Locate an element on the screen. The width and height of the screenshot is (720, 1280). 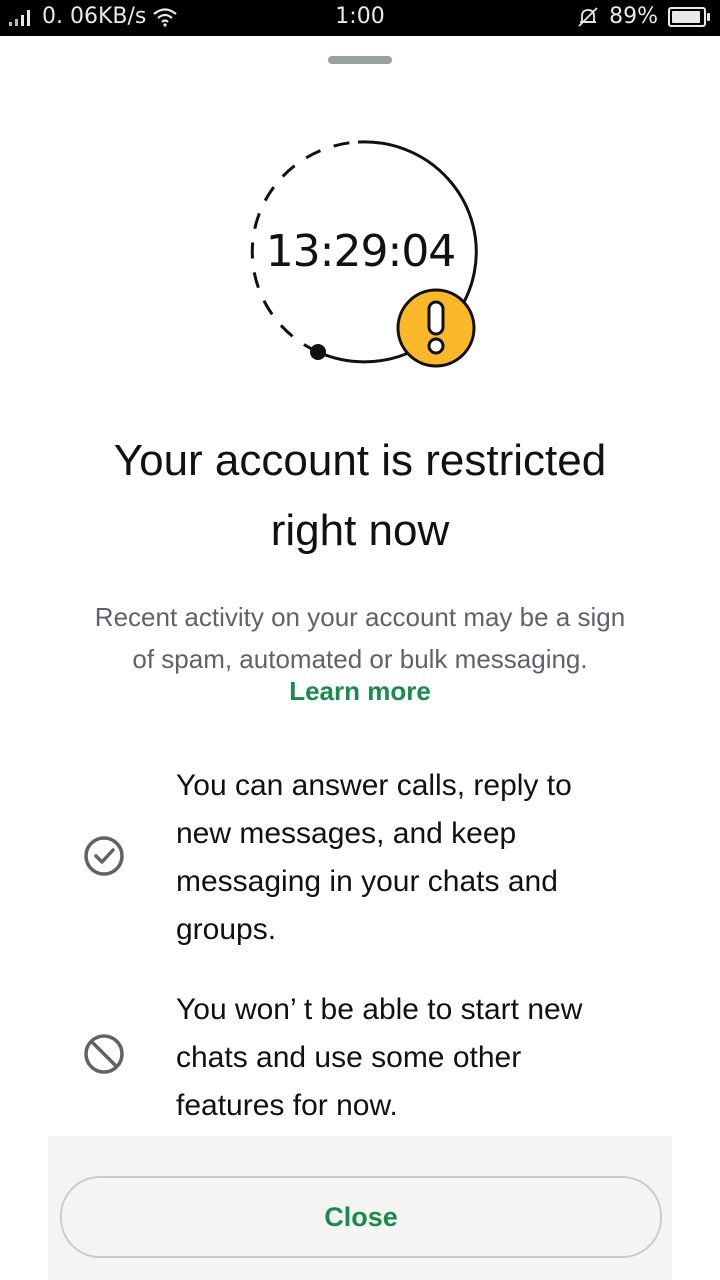
warning-icon is located at coordinates (436, 328).